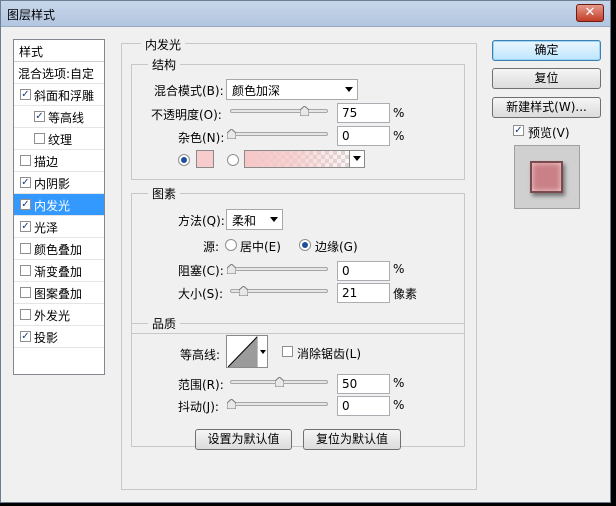 This screenshot has width=616, height=506. What do you see at coordinates (25, 336) in the screenshot?
I see `drop-shadow-checkbox: ✓` at bounding box center [25, 336].